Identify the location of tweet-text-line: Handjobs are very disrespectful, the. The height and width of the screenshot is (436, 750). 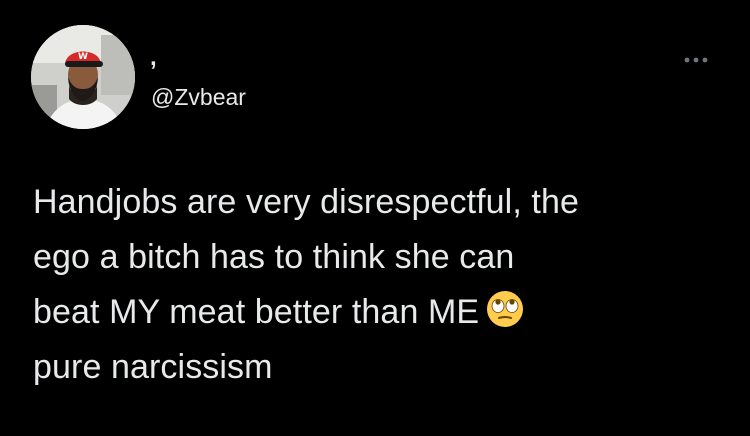
(306, 202).